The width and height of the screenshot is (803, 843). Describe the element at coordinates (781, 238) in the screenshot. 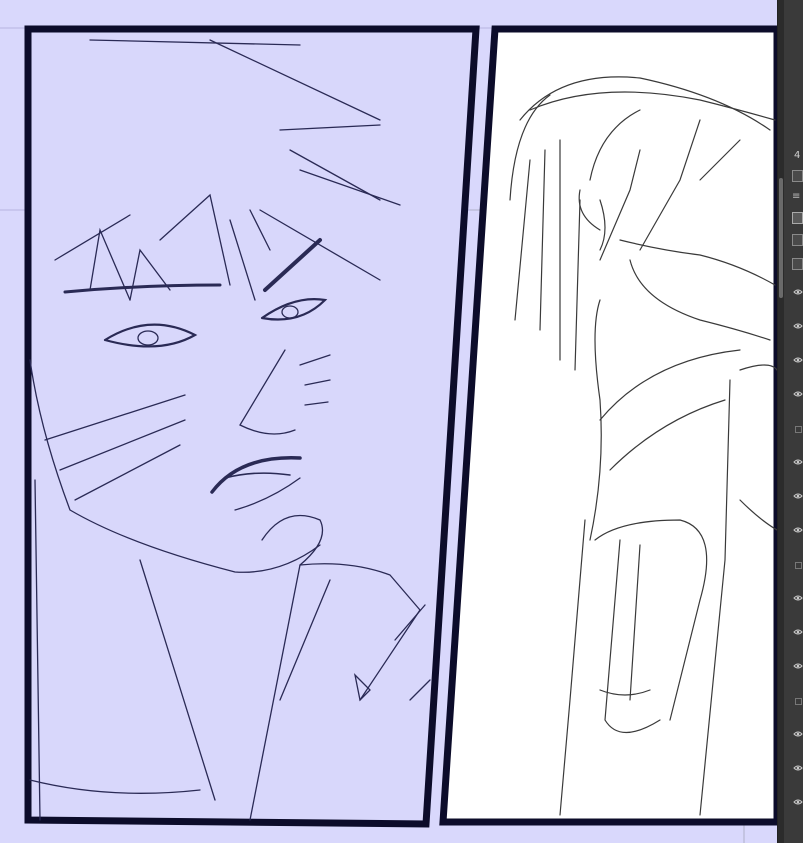

I see `scrollbar-thumb` at that location.